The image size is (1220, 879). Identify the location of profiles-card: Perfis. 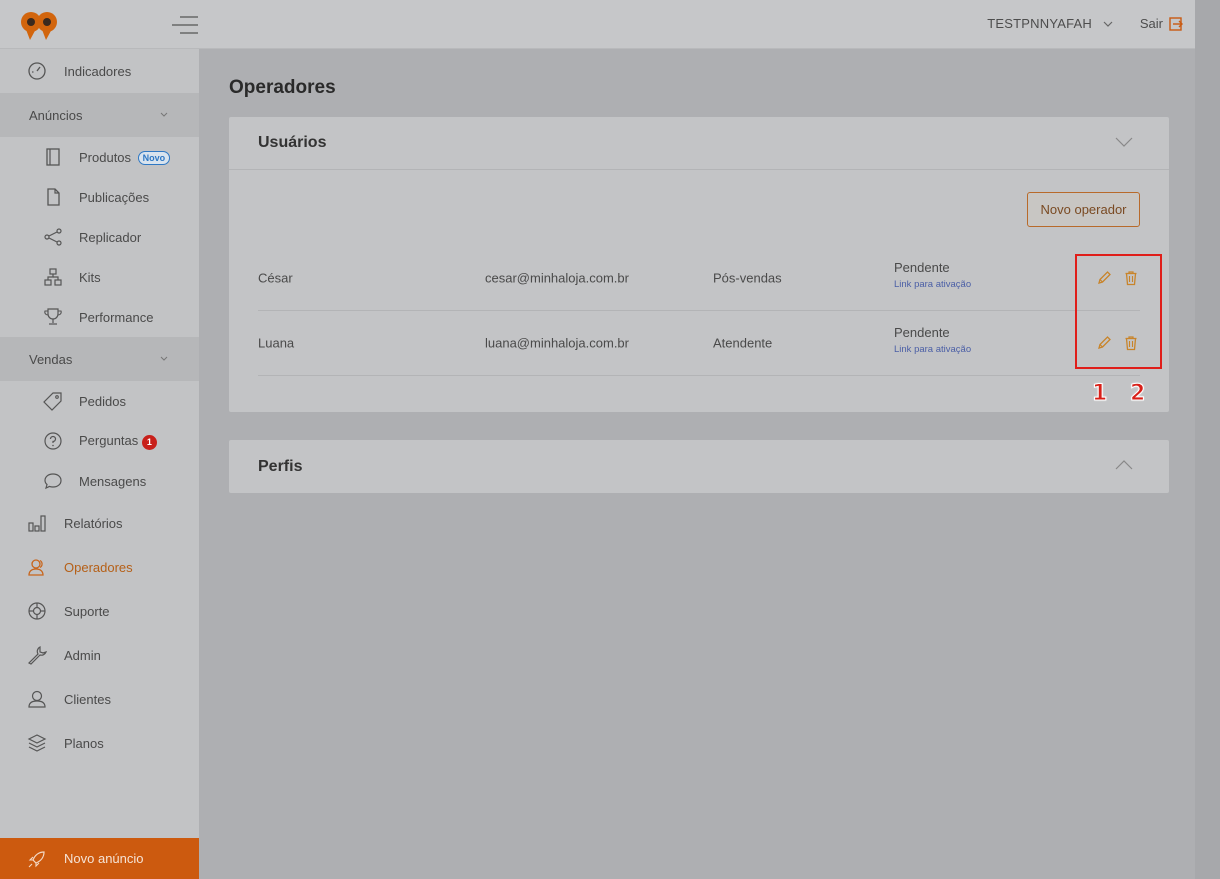
(699, 466).